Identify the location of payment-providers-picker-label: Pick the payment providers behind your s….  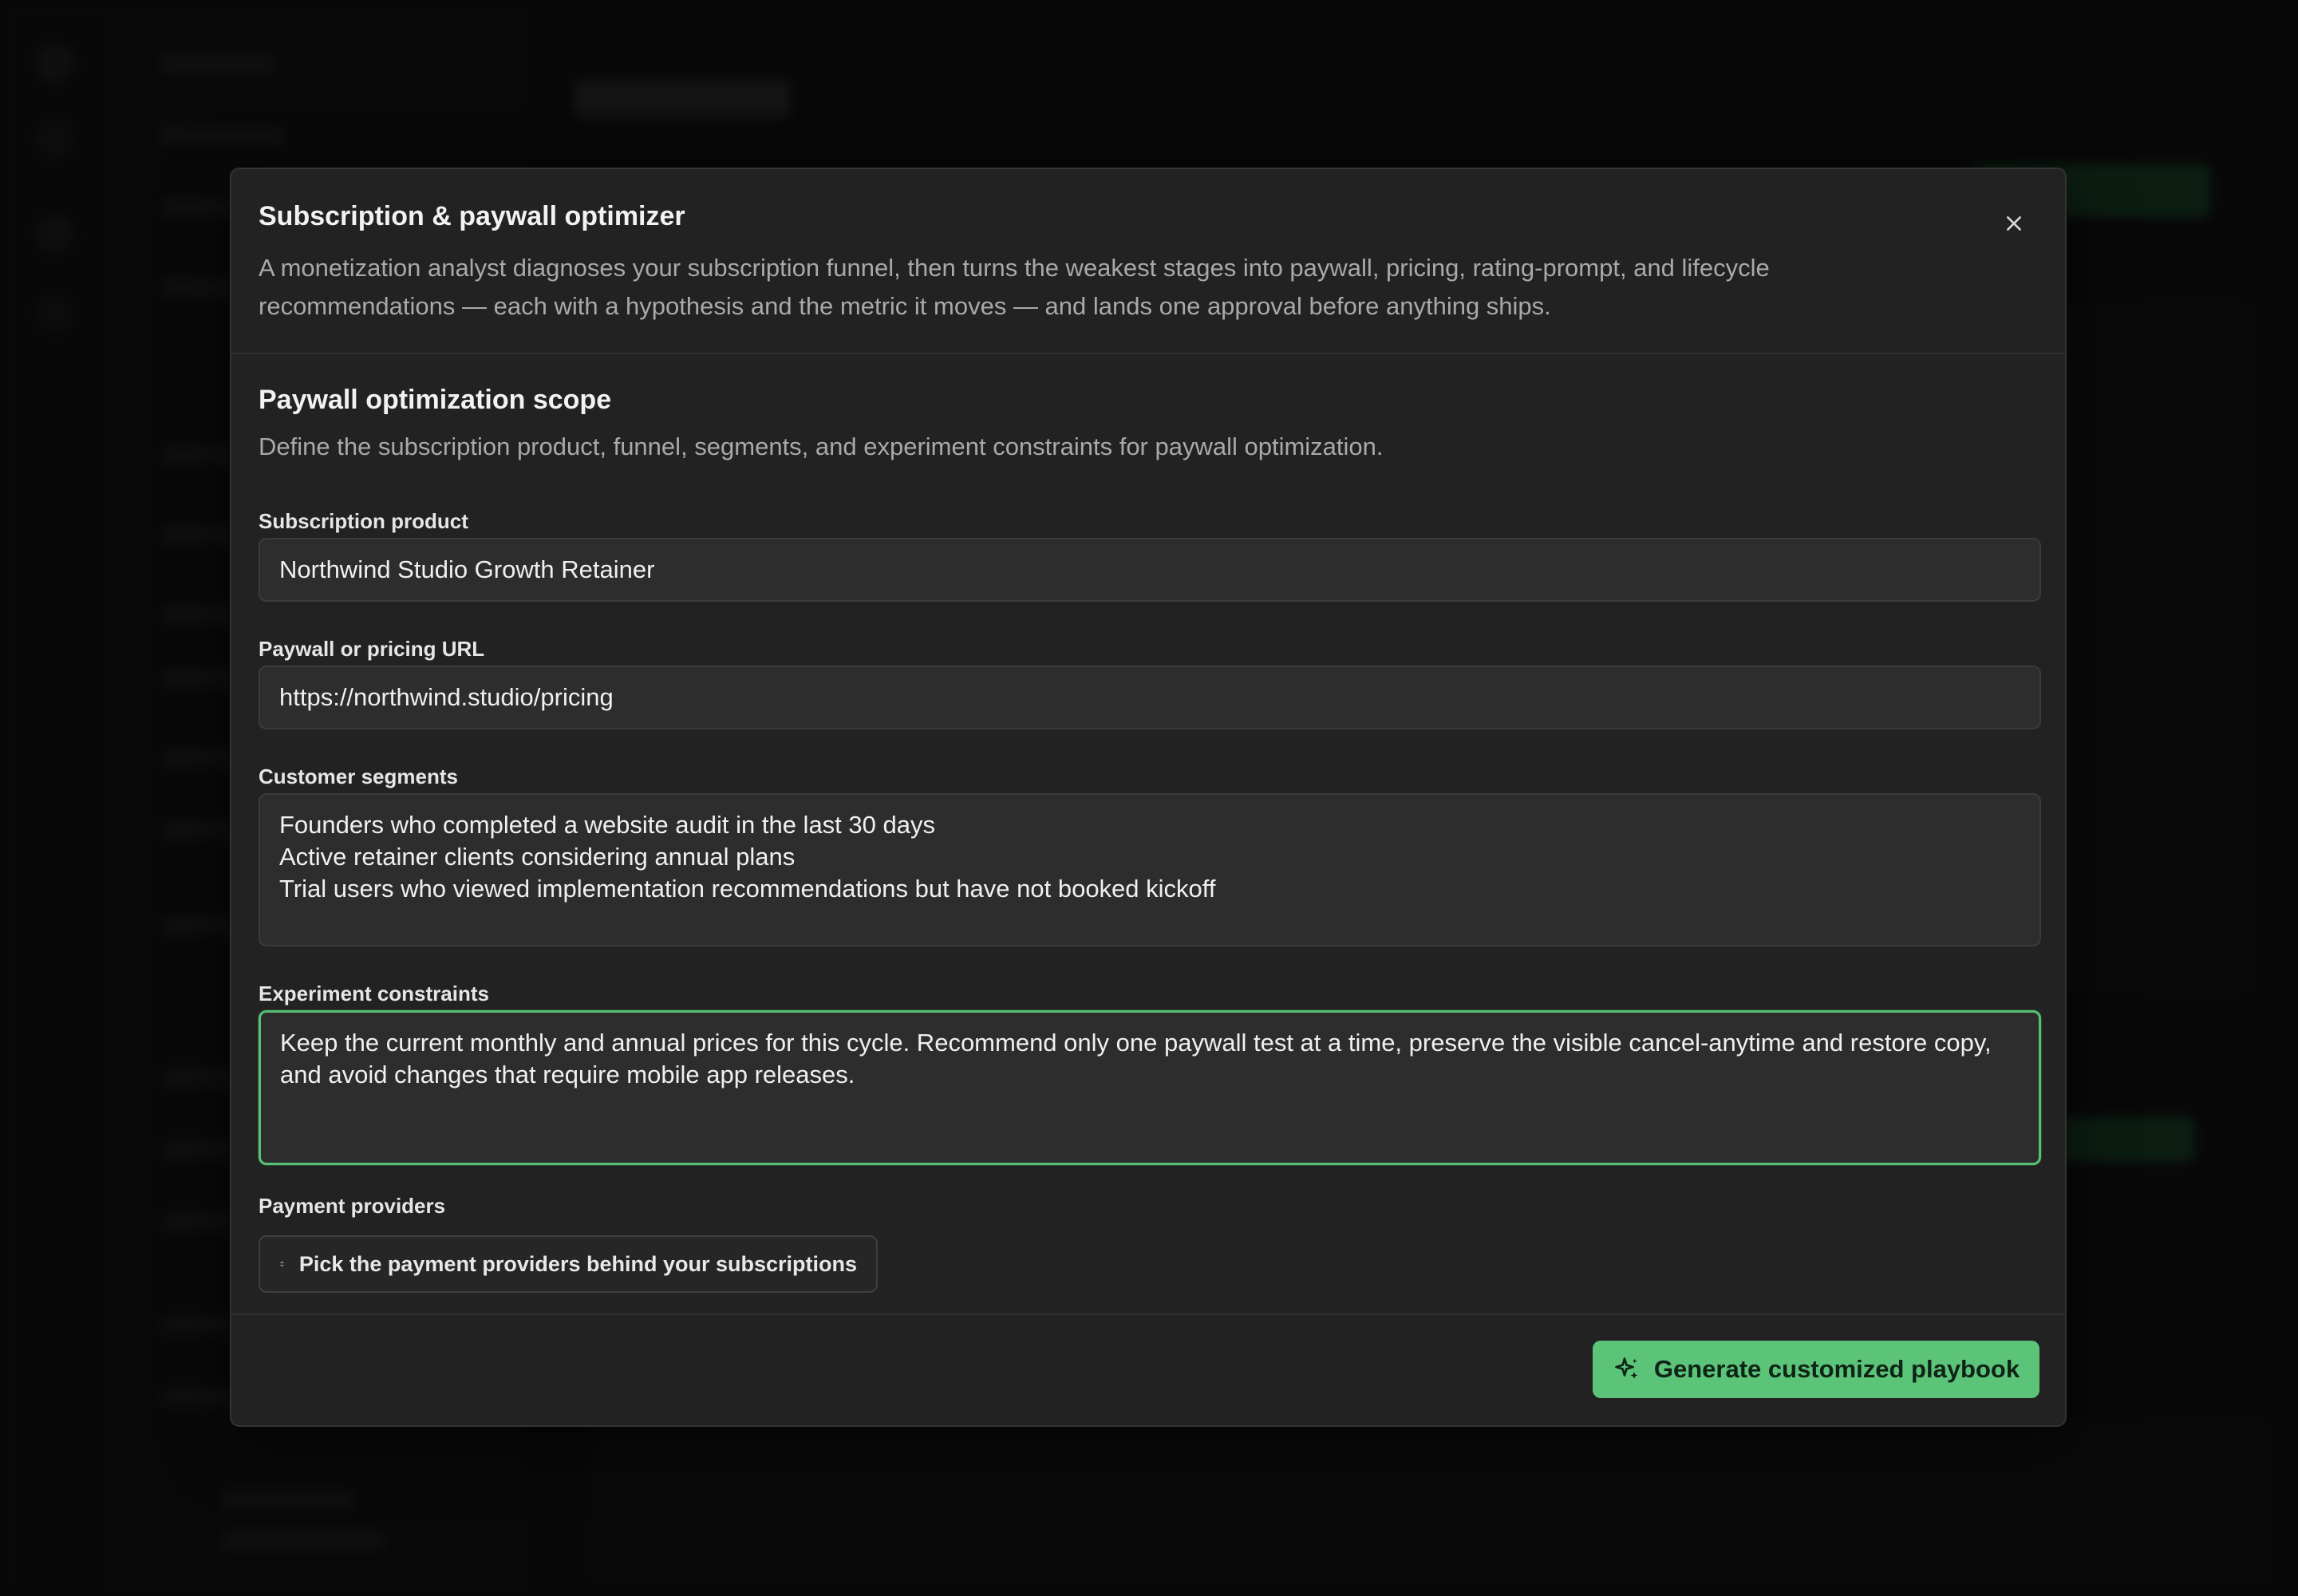
(578, 1263).